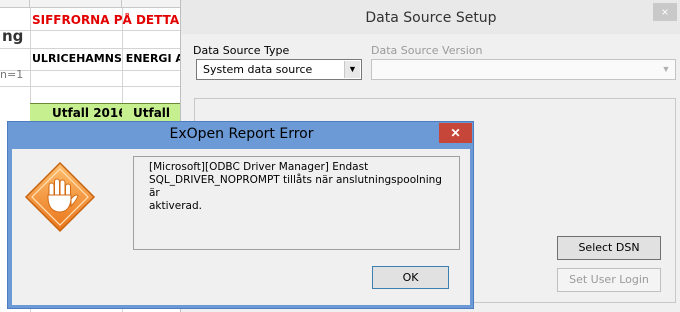  Describe the element at coordinates (455, 133) in the screenshot. I see `close-icon: ✕` at that location.